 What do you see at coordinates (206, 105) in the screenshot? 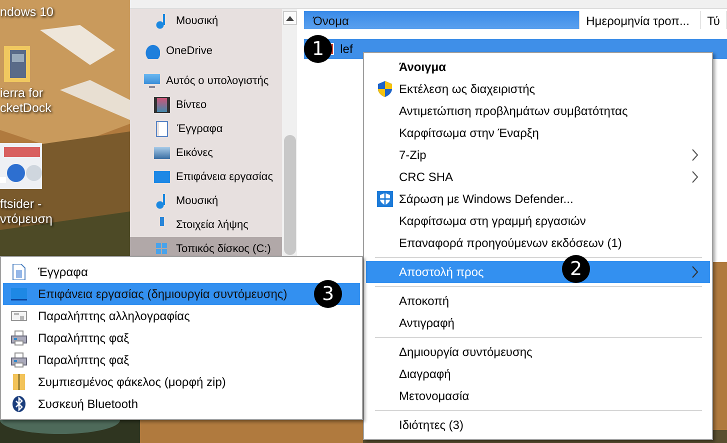
I see `nav-item: Βίντεο` at bounding box center [206, 105].